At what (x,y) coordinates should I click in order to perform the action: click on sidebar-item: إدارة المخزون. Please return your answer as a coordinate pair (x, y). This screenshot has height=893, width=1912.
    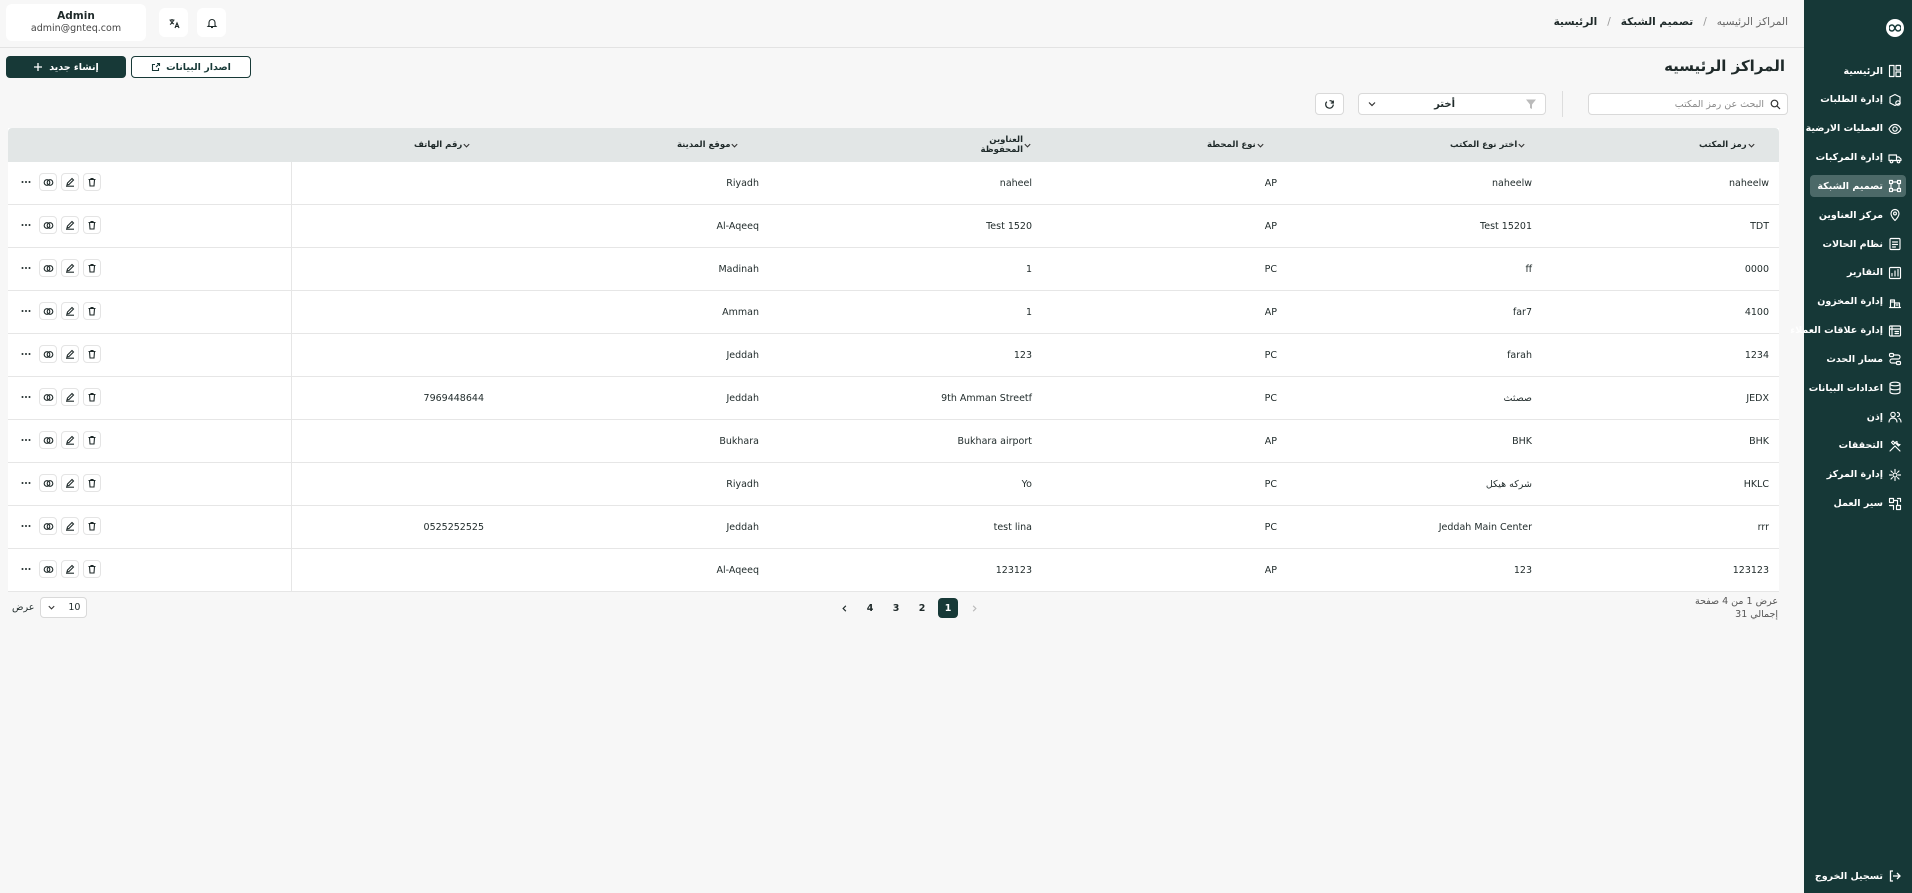
    Looking at the image, I should click on (1858, 302).